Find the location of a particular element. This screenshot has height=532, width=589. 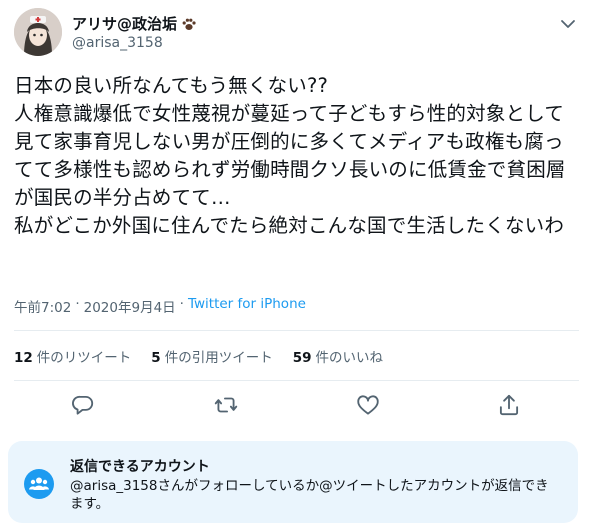

display-name: アリサ@政治垢 is located at coordinates (124, 23).